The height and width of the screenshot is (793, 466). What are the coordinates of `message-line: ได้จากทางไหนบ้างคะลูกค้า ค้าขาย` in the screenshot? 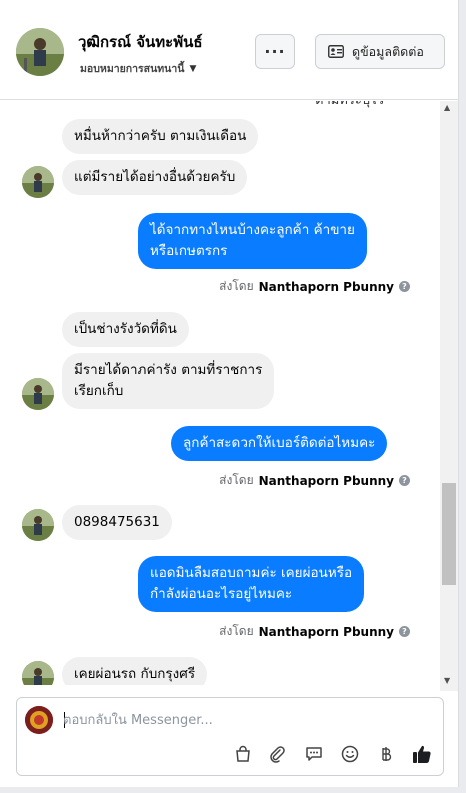 It's located at (252, 230).